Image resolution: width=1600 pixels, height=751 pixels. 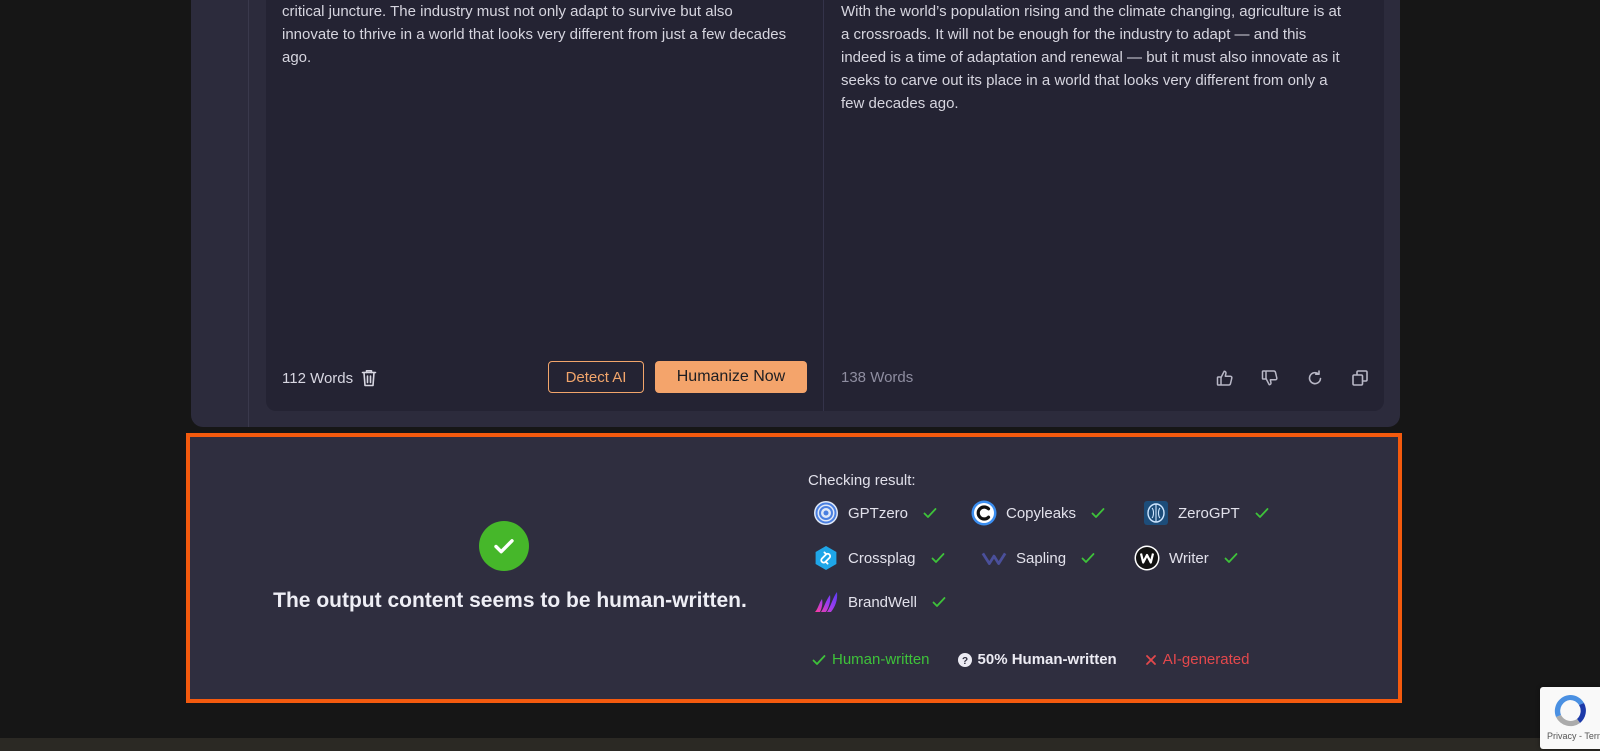 I want to click on success-check-icon, so click(x=504, y=546).